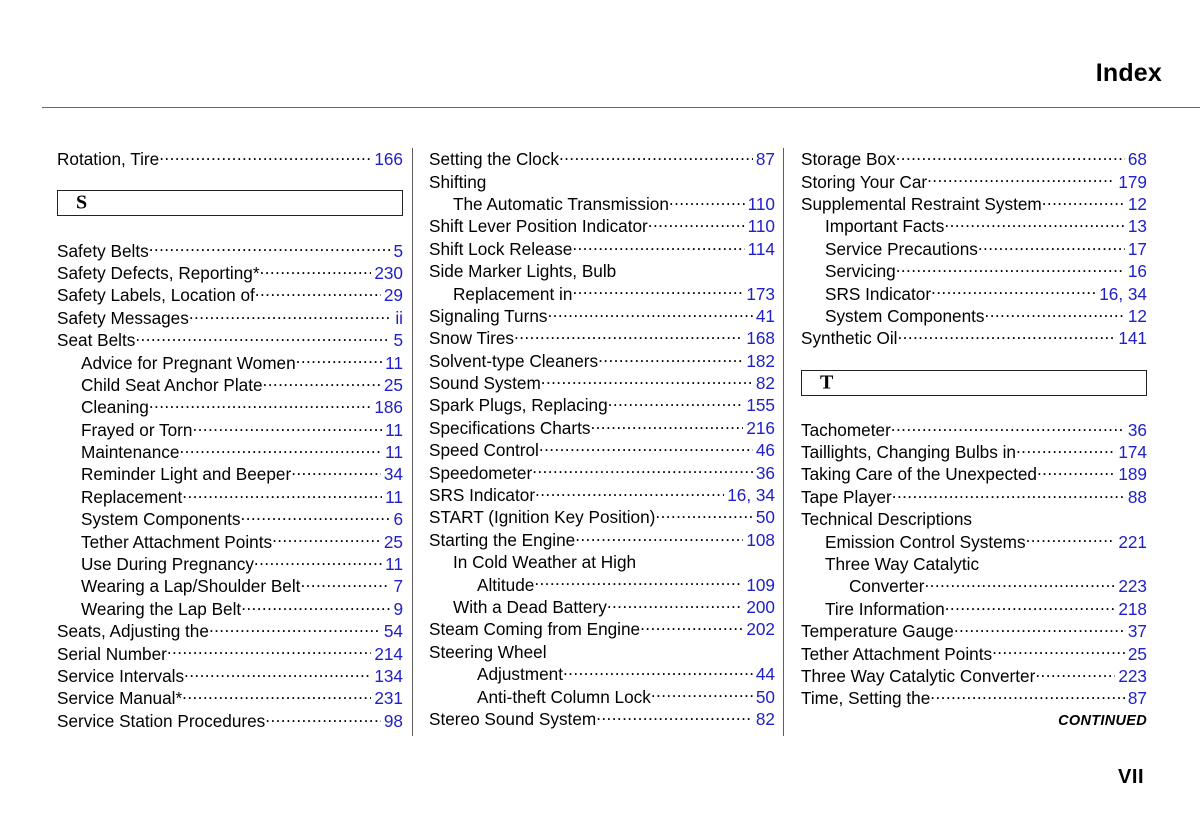  What do you see at coordinates (974, 181) in the screenshot?
I see `index-entry: Storing Your Car 179` at bounding box center [974, 181].